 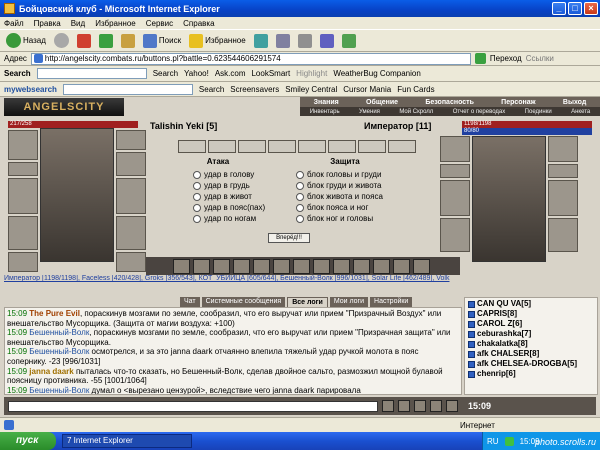 I want to click on nav-communication: Общение, so click(x=382, y=102).